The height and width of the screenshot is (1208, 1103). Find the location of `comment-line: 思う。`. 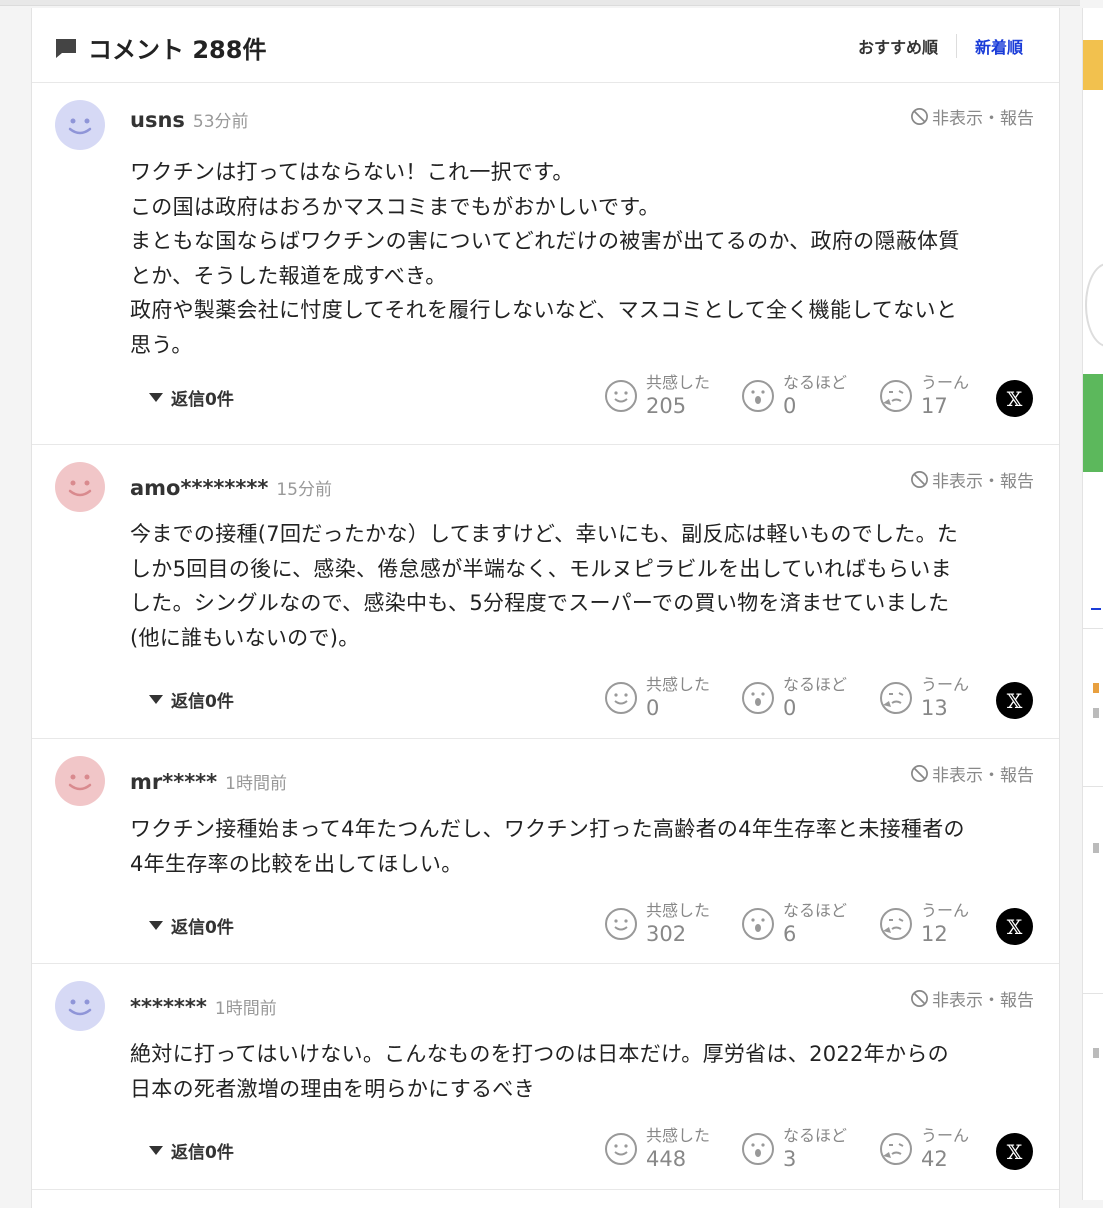

comment-line: 思う。 is located at coordinates (161, 344).